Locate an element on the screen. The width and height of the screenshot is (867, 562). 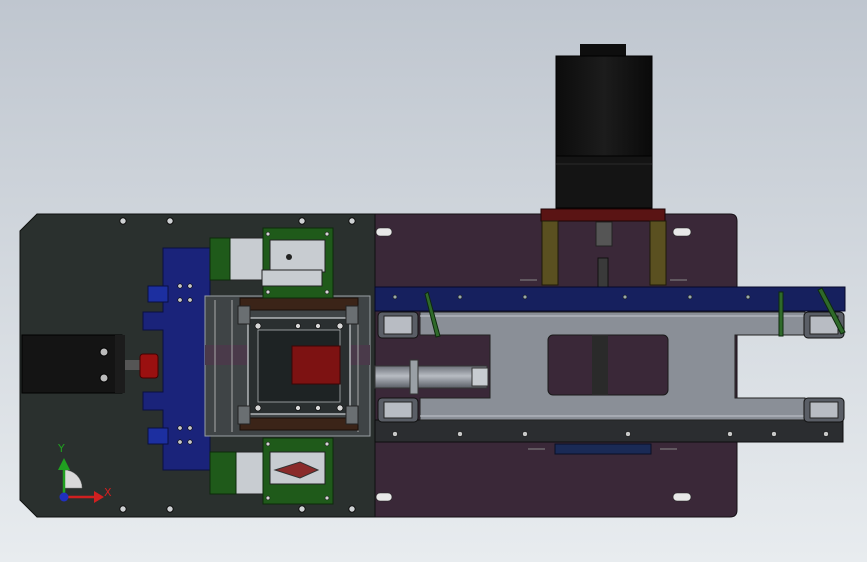
z-axis-dot is located at coordinates (64, 497).